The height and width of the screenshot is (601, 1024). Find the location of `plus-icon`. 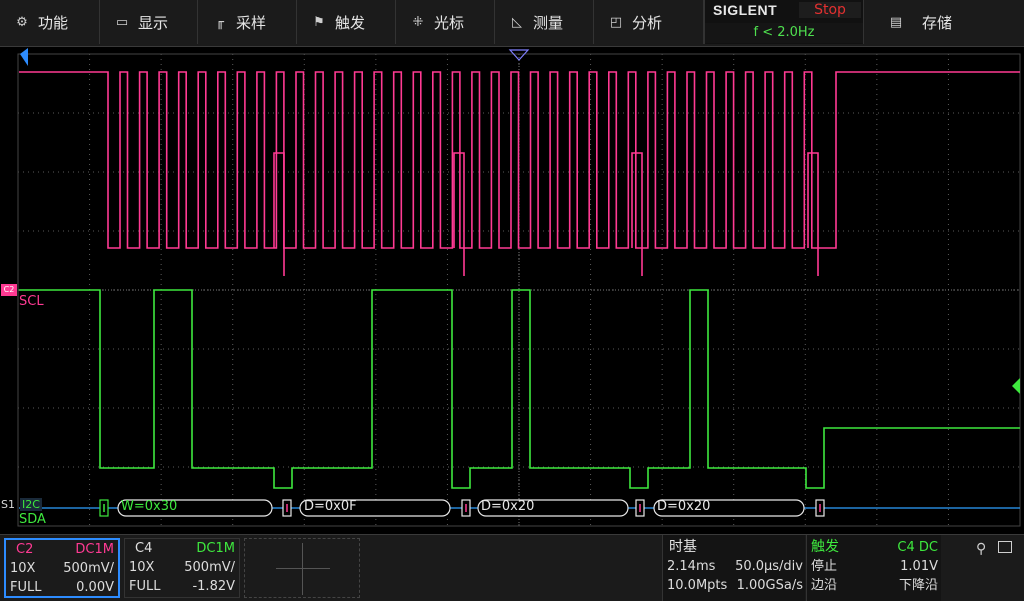

plus-icon is located at coordinates (303, 568).